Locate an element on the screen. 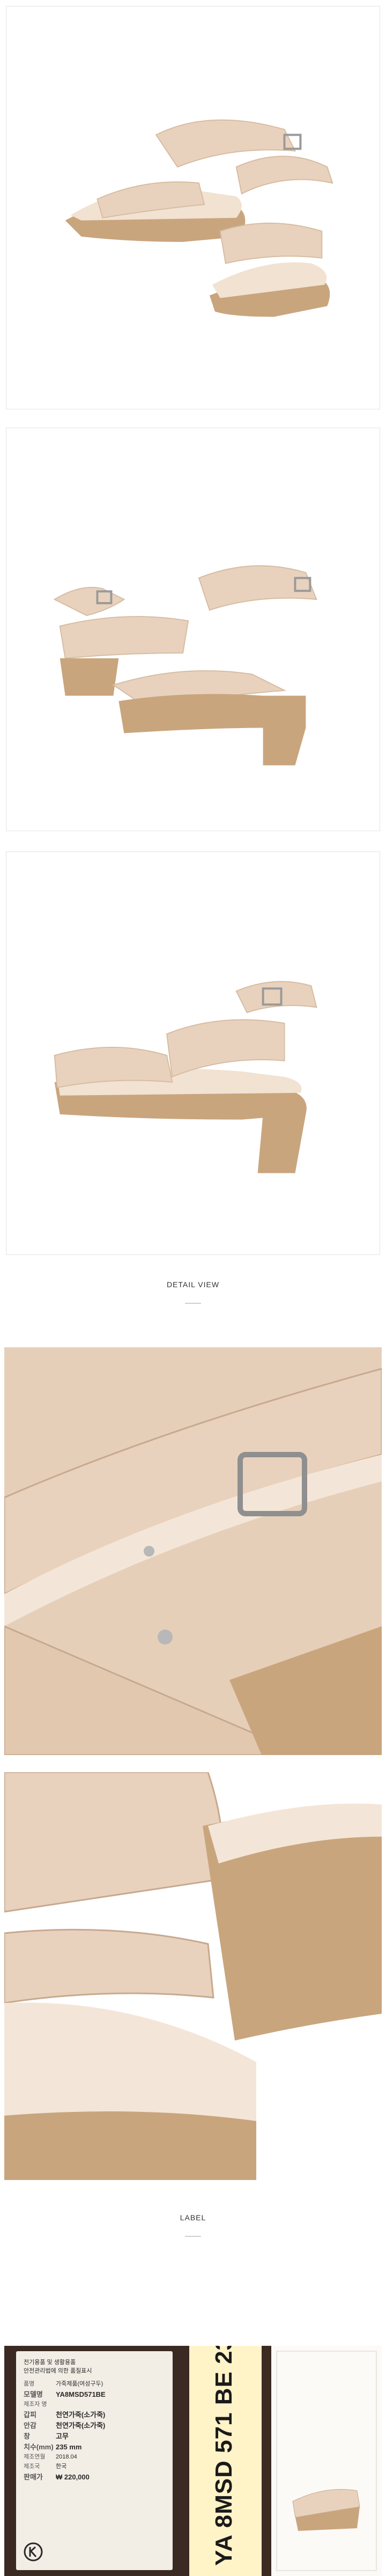  tag-row: 모델명 YA8MSD571BE is located at coordinates (65, 2394).